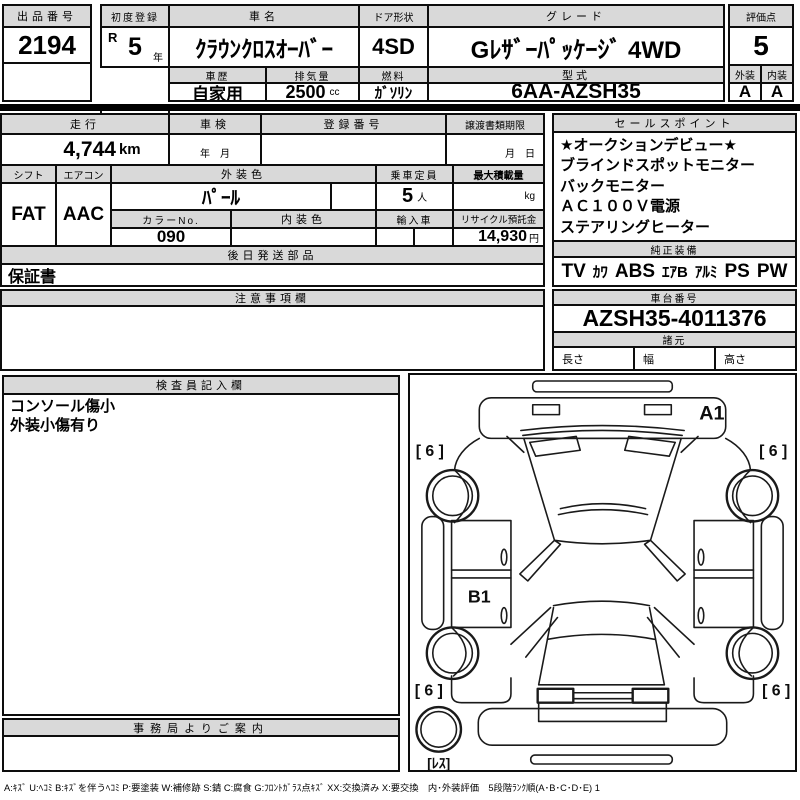 This screenshot has height=800, width=800. What do you see at coordinates (777, 92) in the screenshot?
I see `interior-grade-value: A` at bounding box center [777, 92].